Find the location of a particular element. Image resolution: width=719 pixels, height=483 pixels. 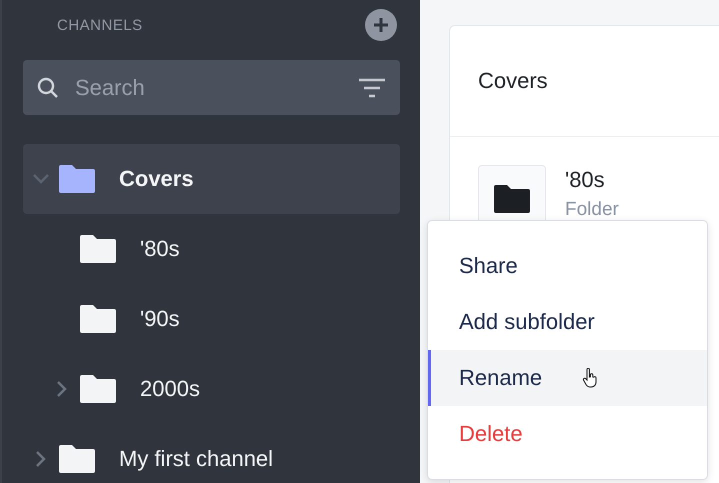

tree-item: 2000s is located at coordinates (211, 389).